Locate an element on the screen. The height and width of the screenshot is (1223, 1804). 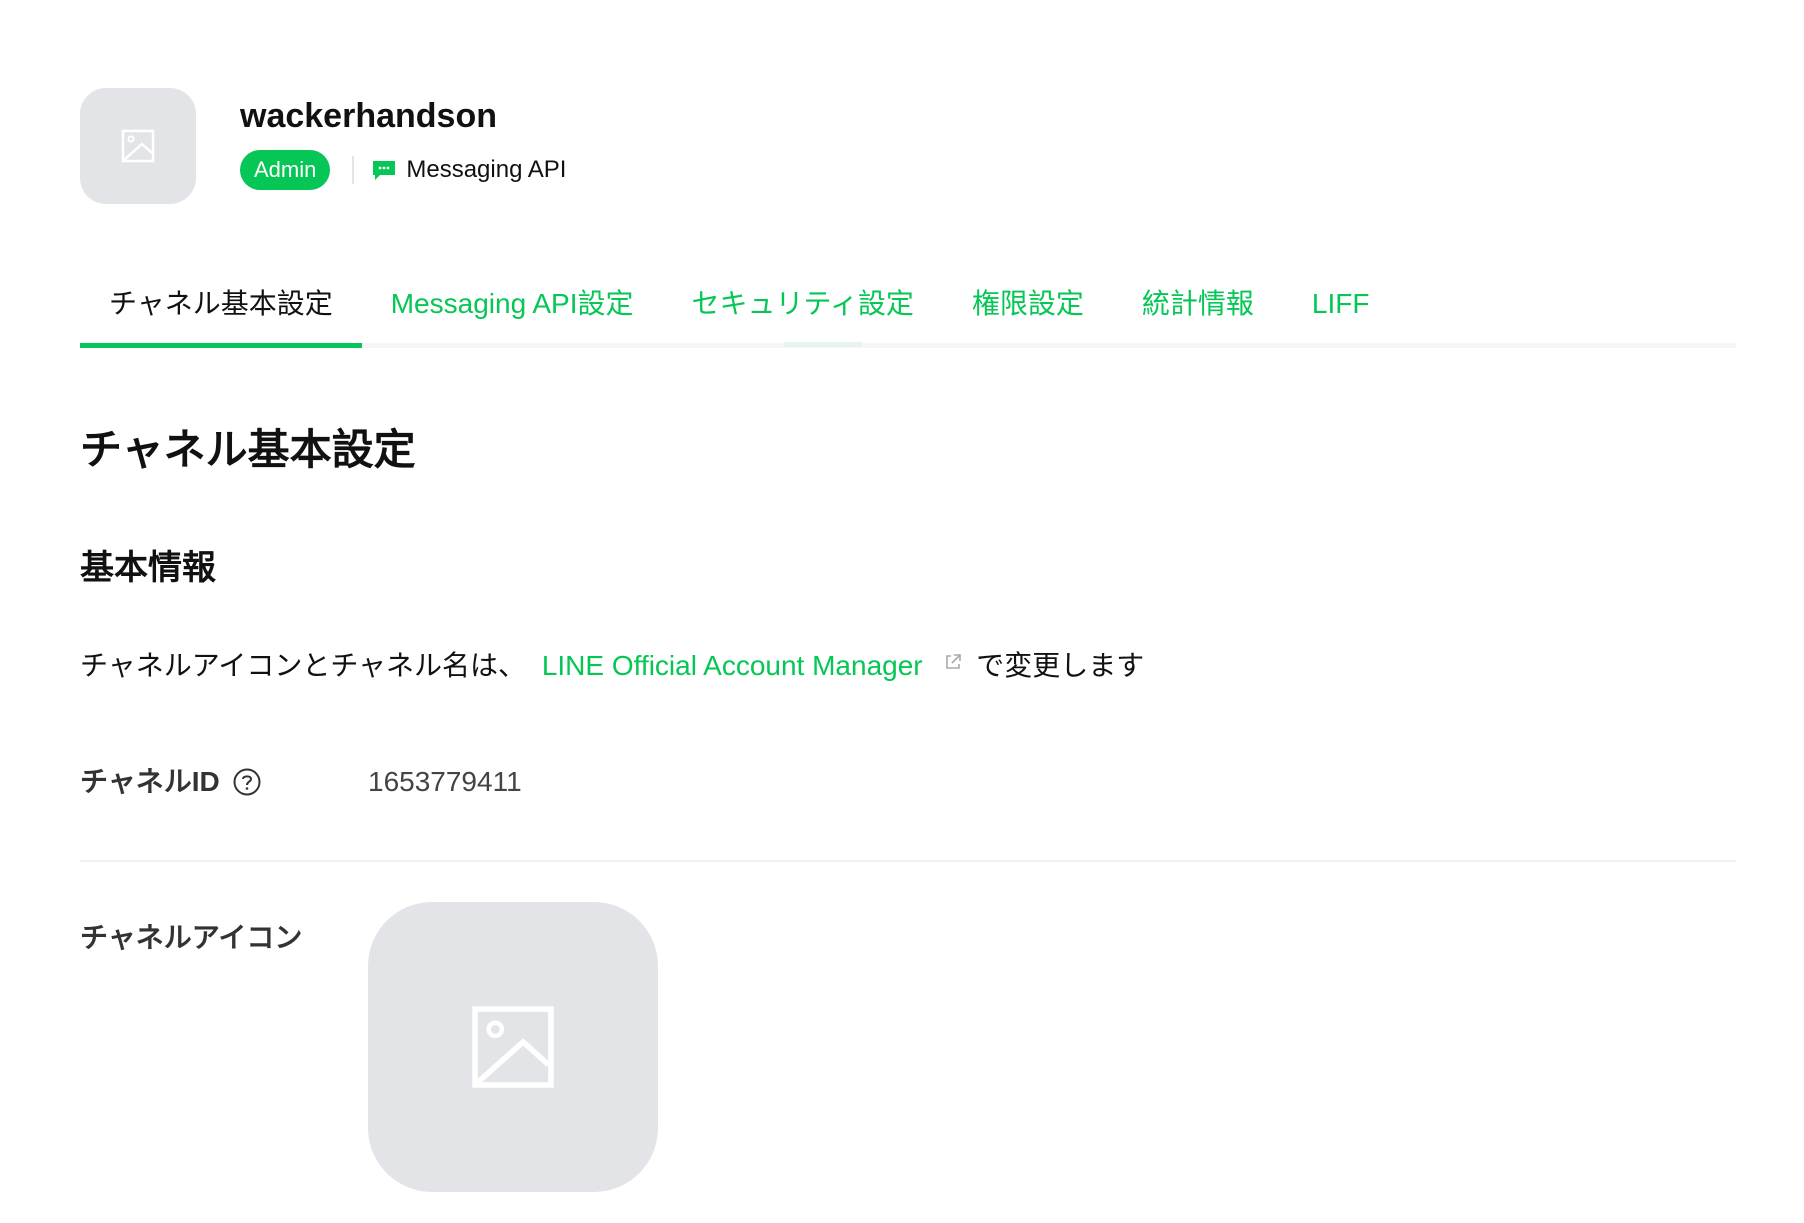
channel-icon-label: チャネルアイコン is located at coordinates (191, 937).